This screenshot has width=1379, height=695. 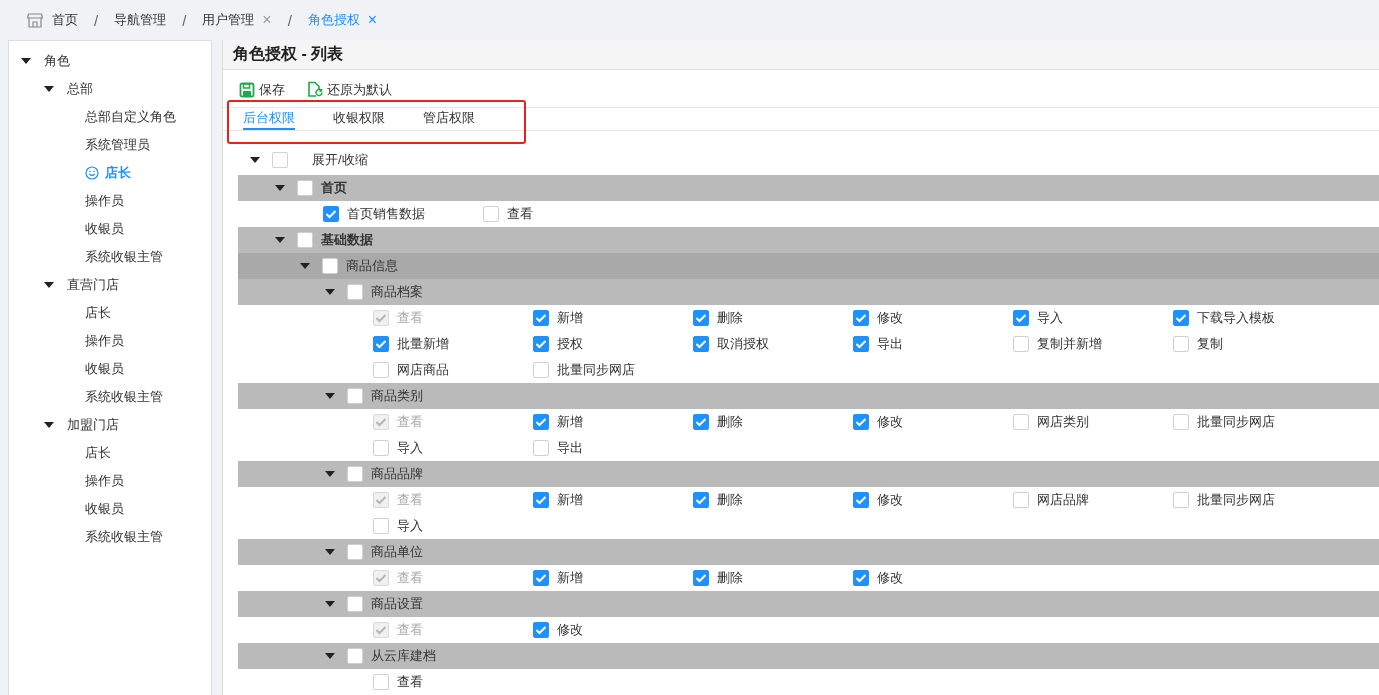 What do you see at coordinates (1063, 500) in the screenshot?
I see `checkbox-label: 网店品牌` at bounding box center [1063, 500].